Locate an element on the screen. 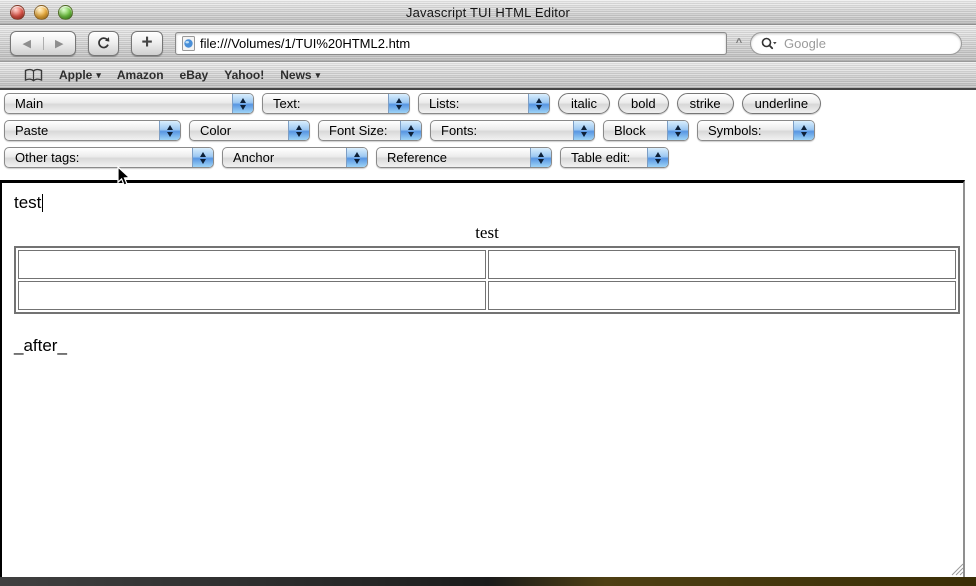  close-icon is located at coordinates (17, 12).